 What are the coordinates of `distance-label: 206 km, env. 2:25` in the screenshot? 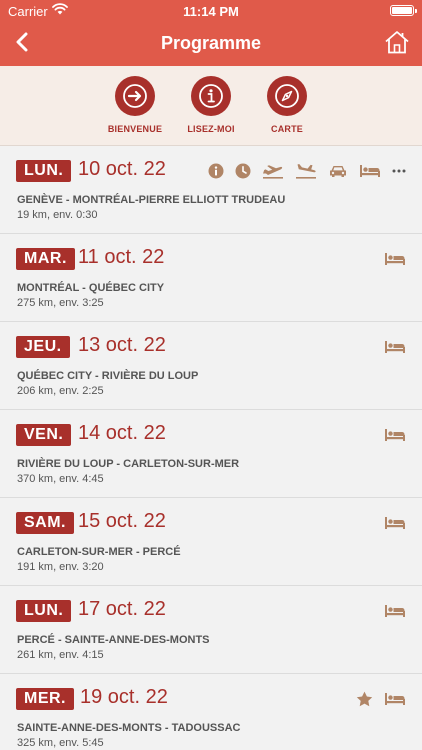 It's located at (60, 391).